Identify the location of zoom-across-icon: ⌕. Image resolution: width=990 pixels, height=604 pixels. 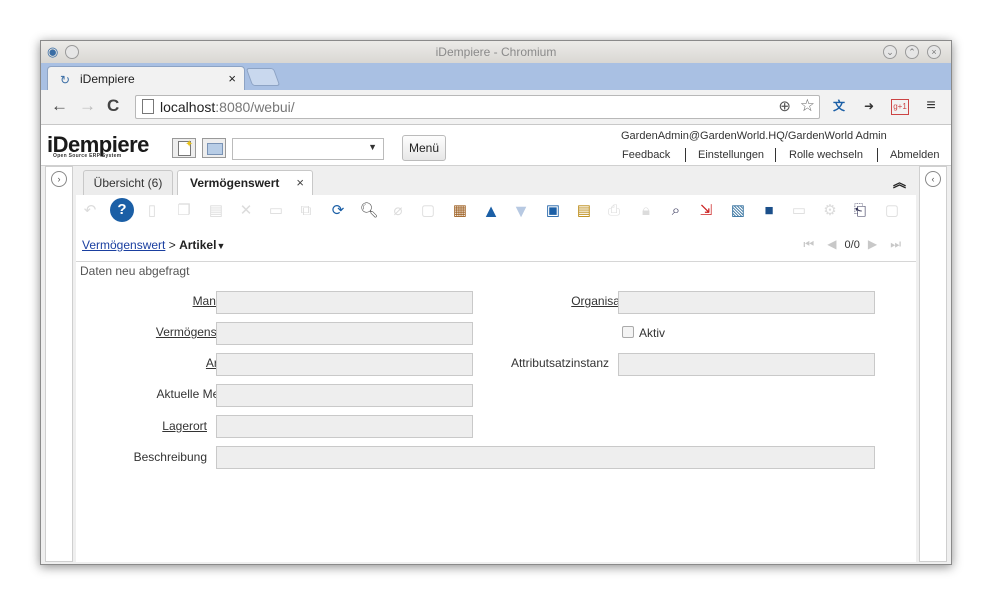
(676, 211).